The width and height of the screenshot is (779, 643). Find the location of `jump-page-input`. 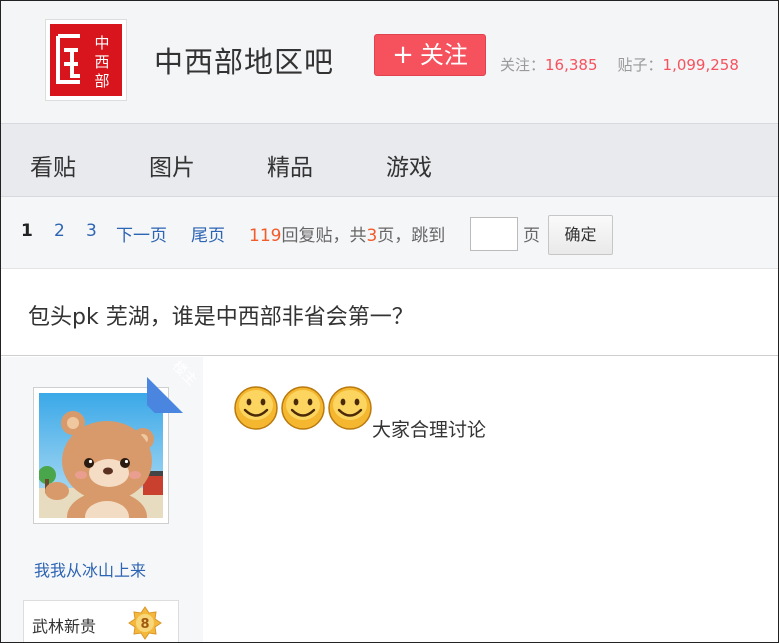

jump-page-input is located at coordinates (494, 234).